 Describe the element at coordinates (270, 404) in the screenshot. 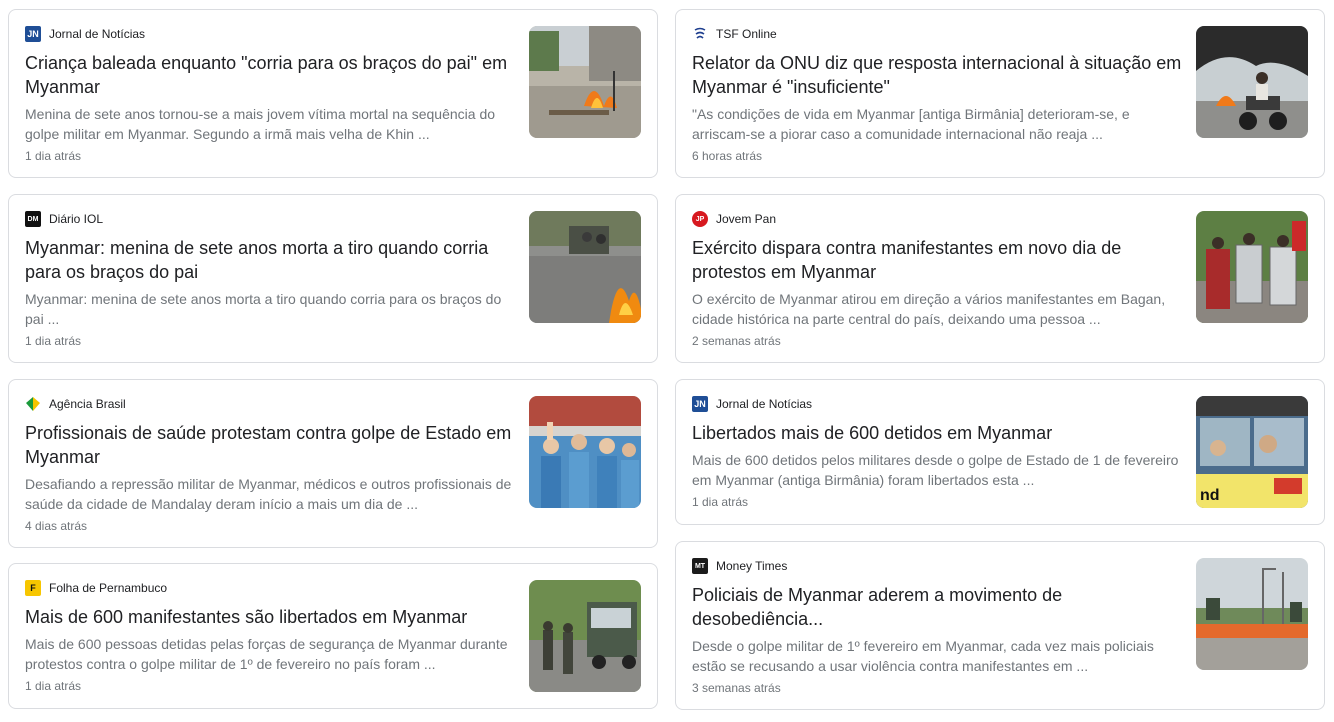

I see `news-source: Agência Brasil` at that location.